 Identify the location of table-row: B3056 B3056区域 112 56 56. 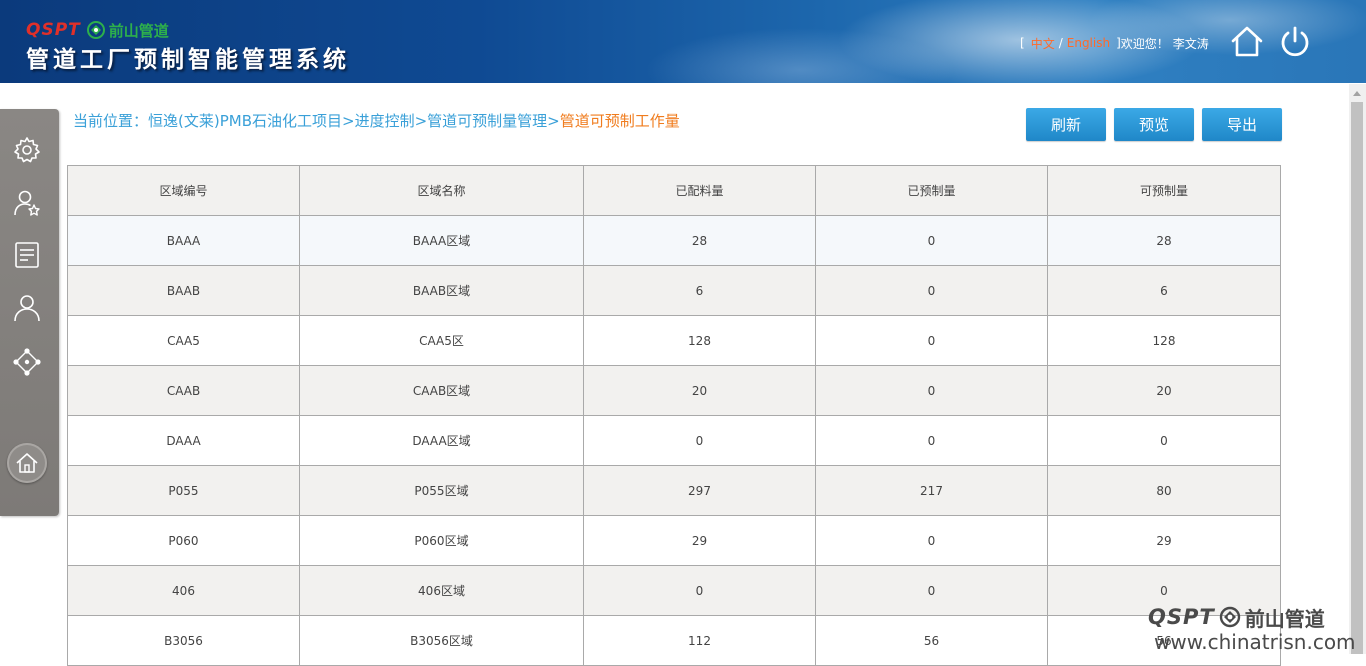
(674, 640).